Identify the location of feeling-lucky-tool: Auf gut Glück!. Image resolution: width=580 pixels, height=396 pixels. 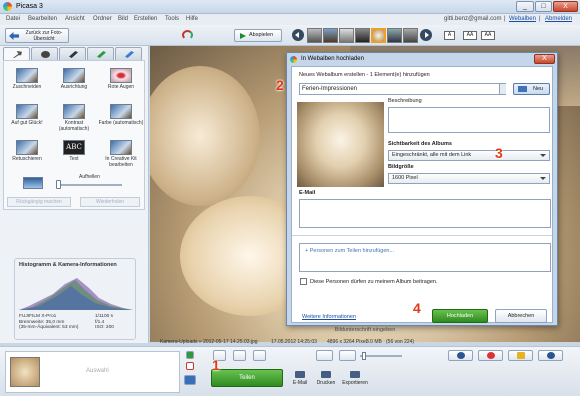
(27, 120).